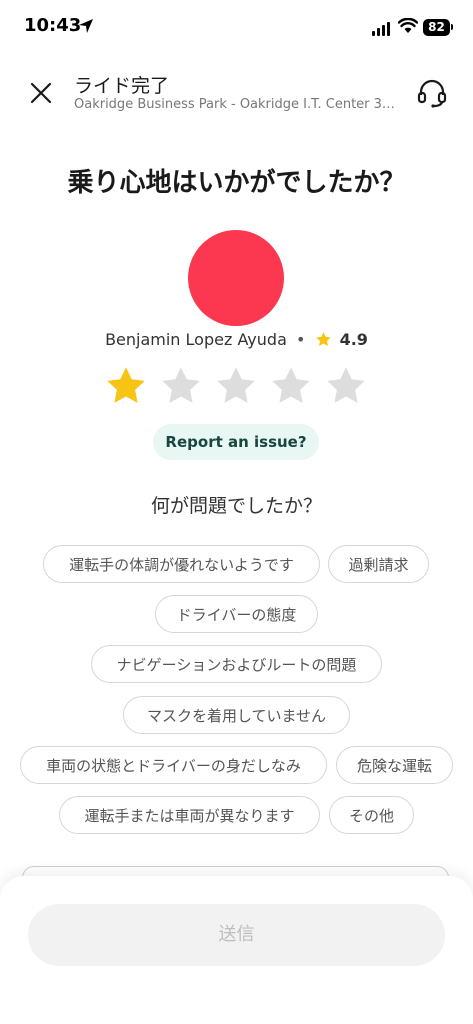 The width and height of the screenshot is (473, 1024). What do you see at coordinates (452, 27) in the screenshot?
I see `battery-tip` at bounding box center [452, 27].